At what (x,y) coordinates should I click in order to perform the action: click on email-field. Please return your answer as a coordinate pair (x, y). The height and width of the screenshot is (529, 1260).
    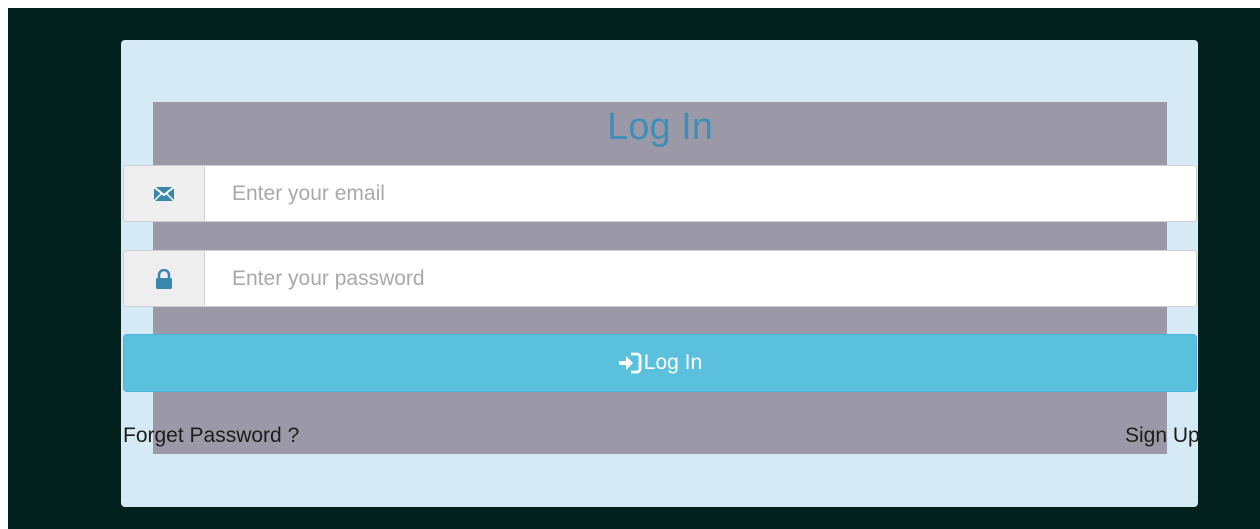
    Looking at the image, I should click on (700, 193).